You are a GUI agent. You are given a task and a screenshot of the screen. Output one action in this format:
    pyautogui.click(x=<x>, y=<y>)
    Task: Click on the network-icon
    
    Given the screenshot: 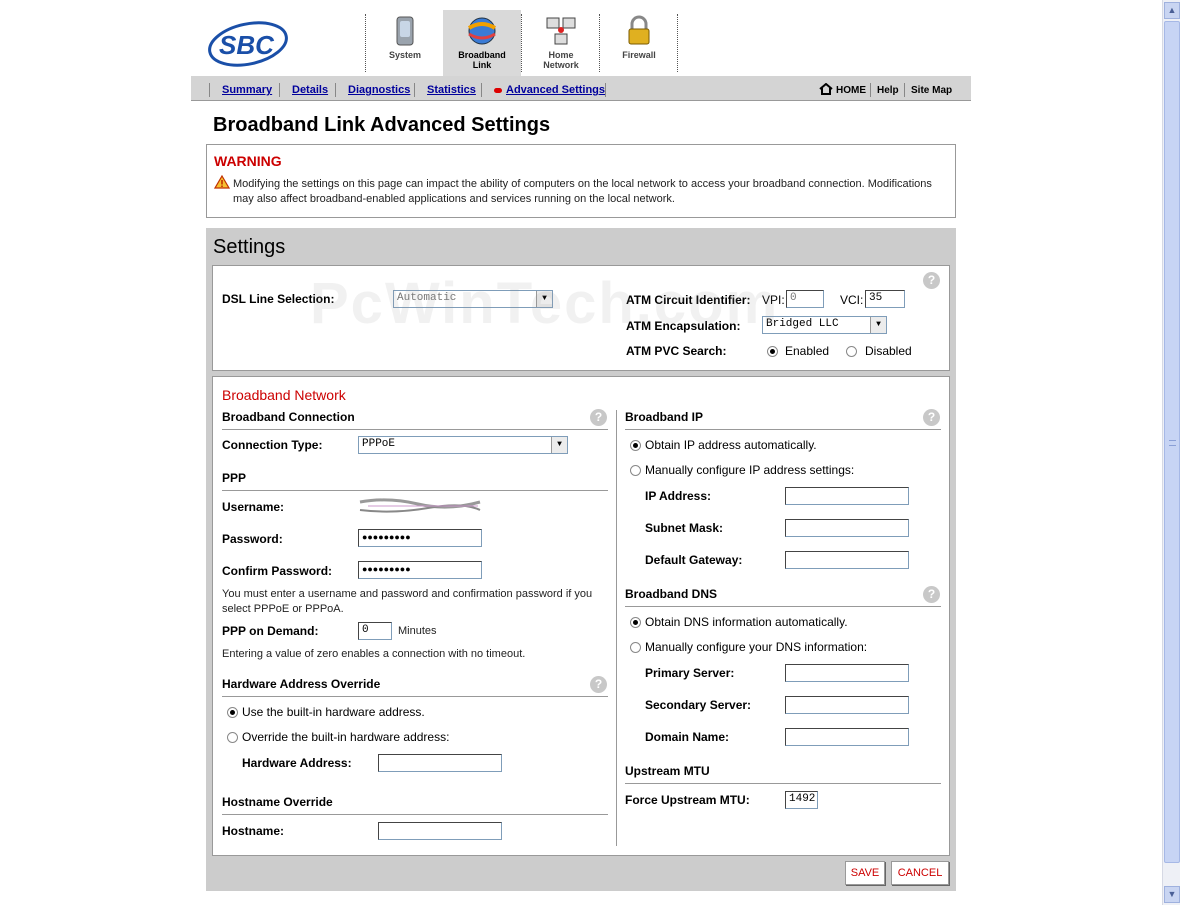 What is the action you would take?
    pyautogui.click(x=561, y=31)
    